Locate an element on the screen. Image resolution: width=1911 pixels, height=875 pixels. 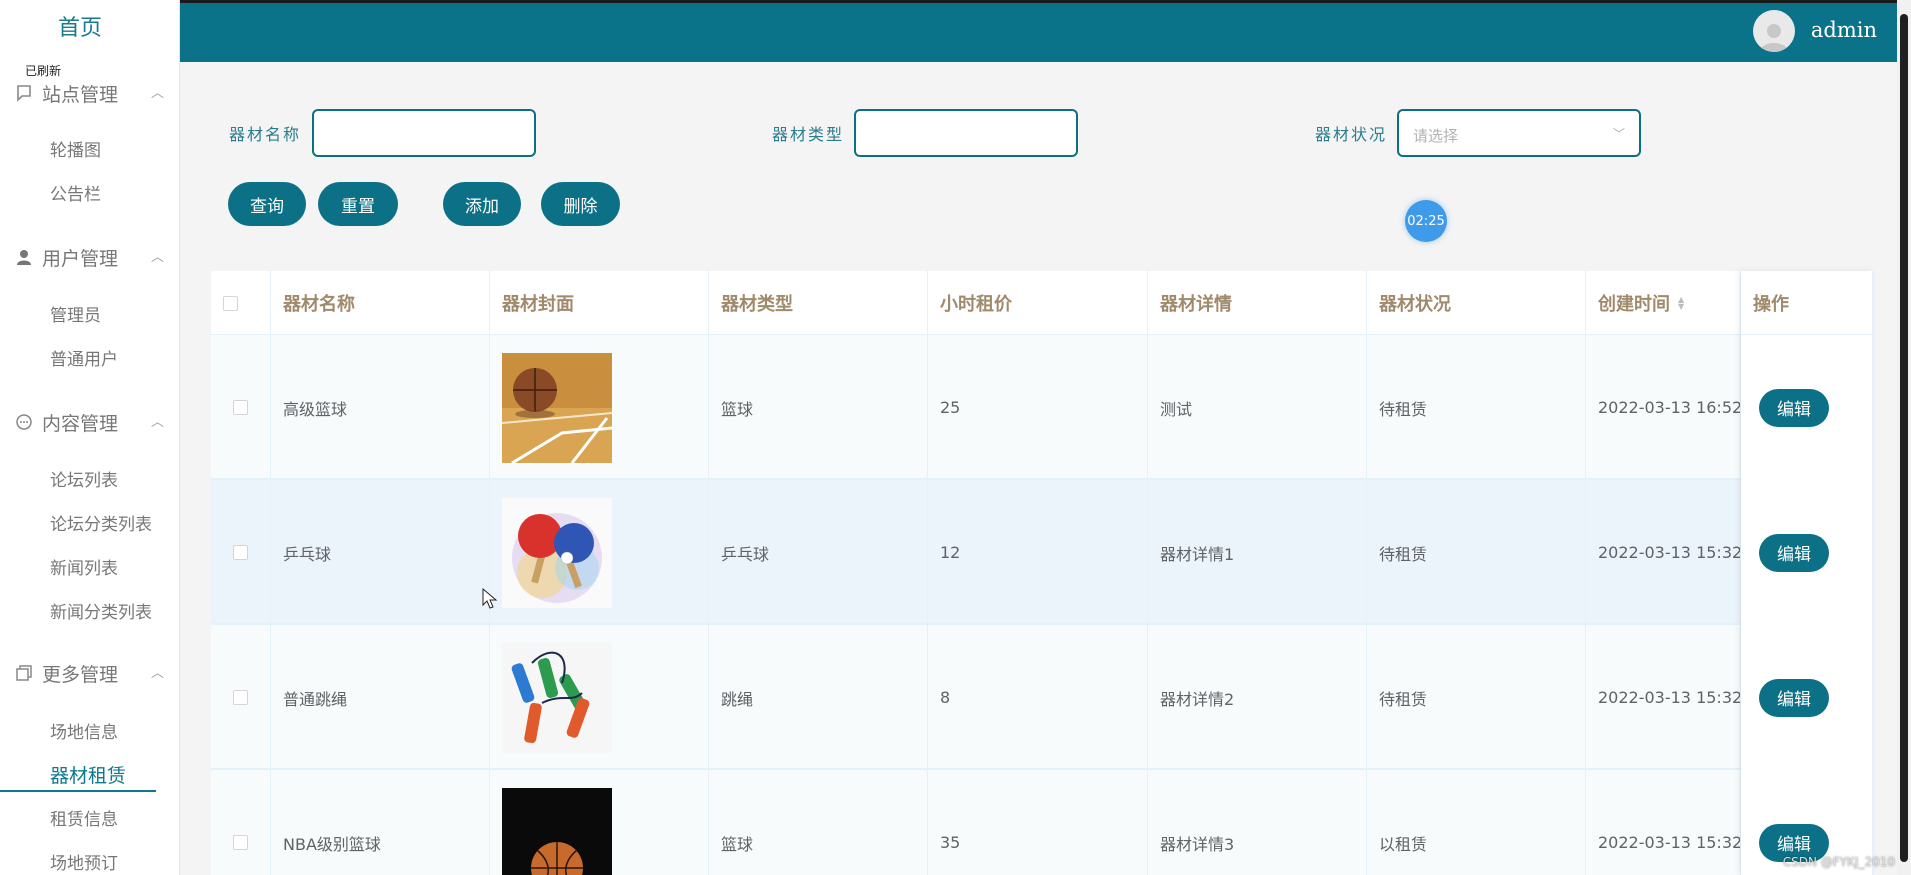
pingpong-cover-image is located at coordinates (557, 552).